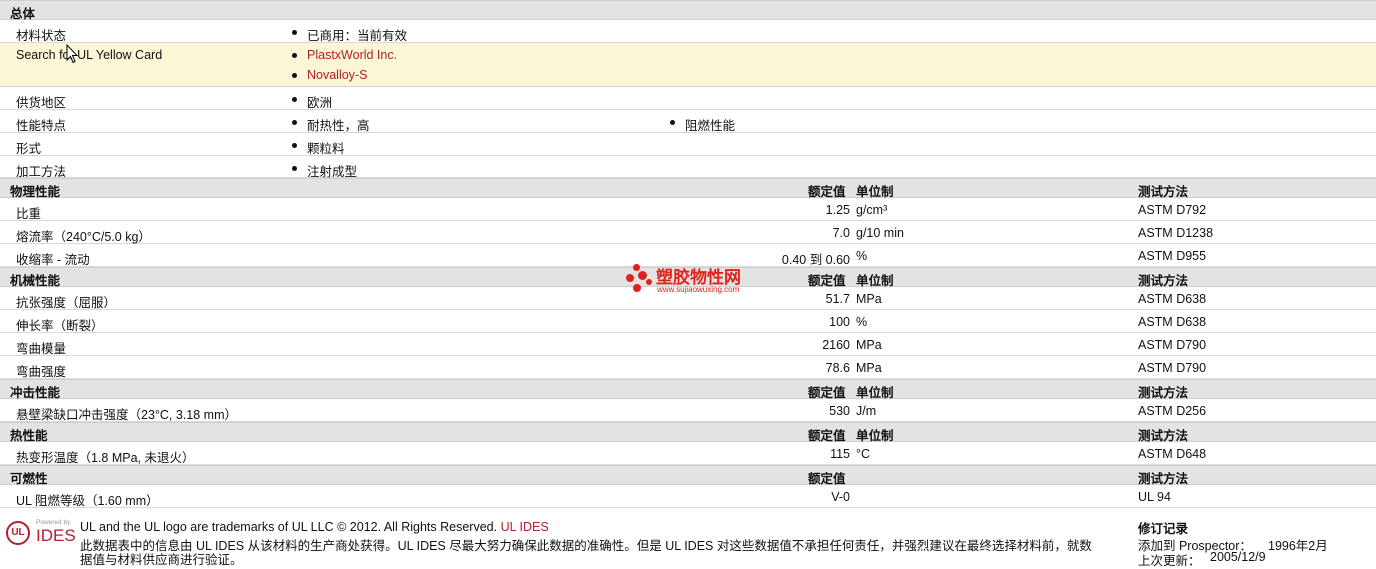 Image resolution: width=1376 pixels, height=569 pixels. What do you see at coordinates (688, 144) in the screenshot?
I see `row-form: 形式 颗粒料` at bounding box center [688, 144].